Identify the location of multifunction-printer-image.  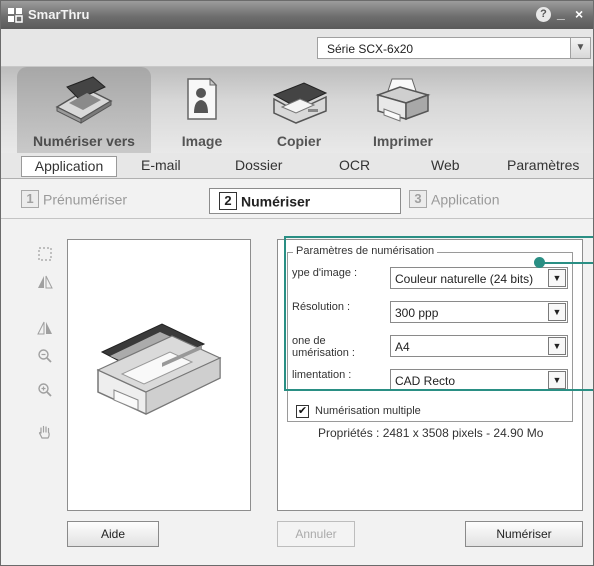
(159, 369).